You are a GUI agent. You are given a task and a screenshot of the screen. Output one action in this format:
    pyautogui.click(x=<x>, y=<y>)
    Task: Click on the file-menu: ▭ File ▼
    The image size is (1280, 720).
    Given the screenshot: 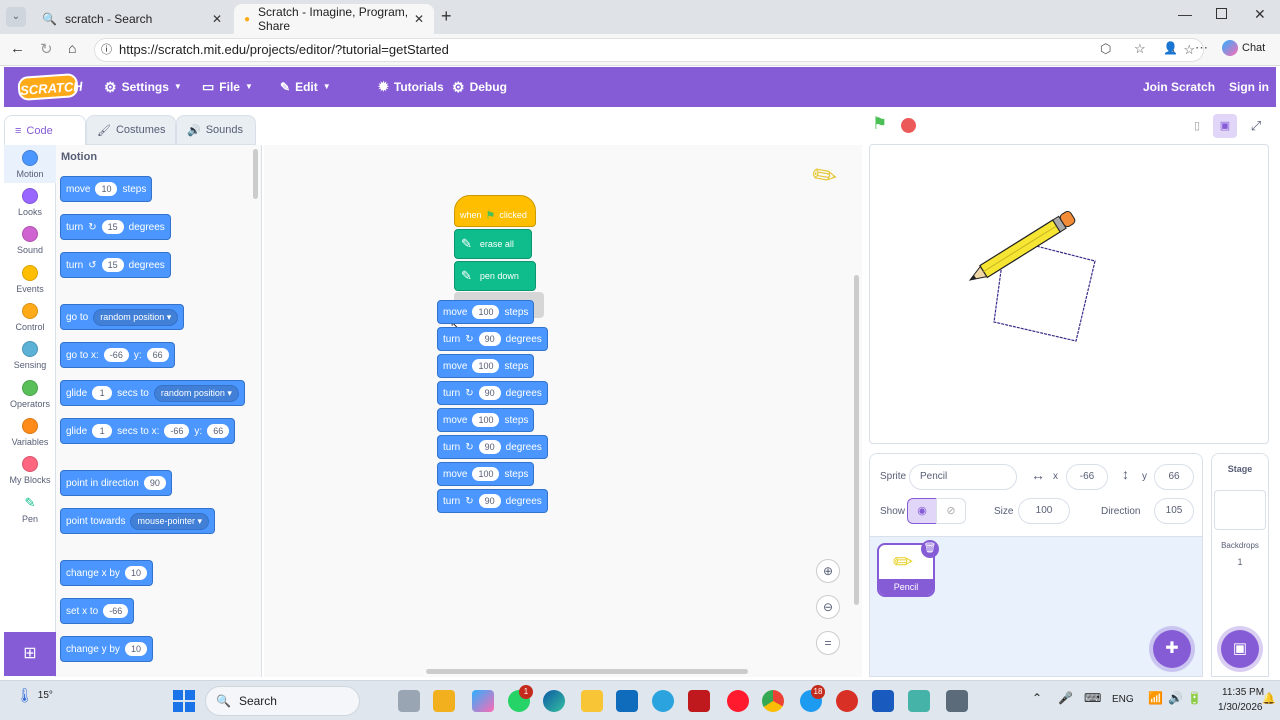 What is the action you would take?
    pyautogui.click(x=227, y=87)
    